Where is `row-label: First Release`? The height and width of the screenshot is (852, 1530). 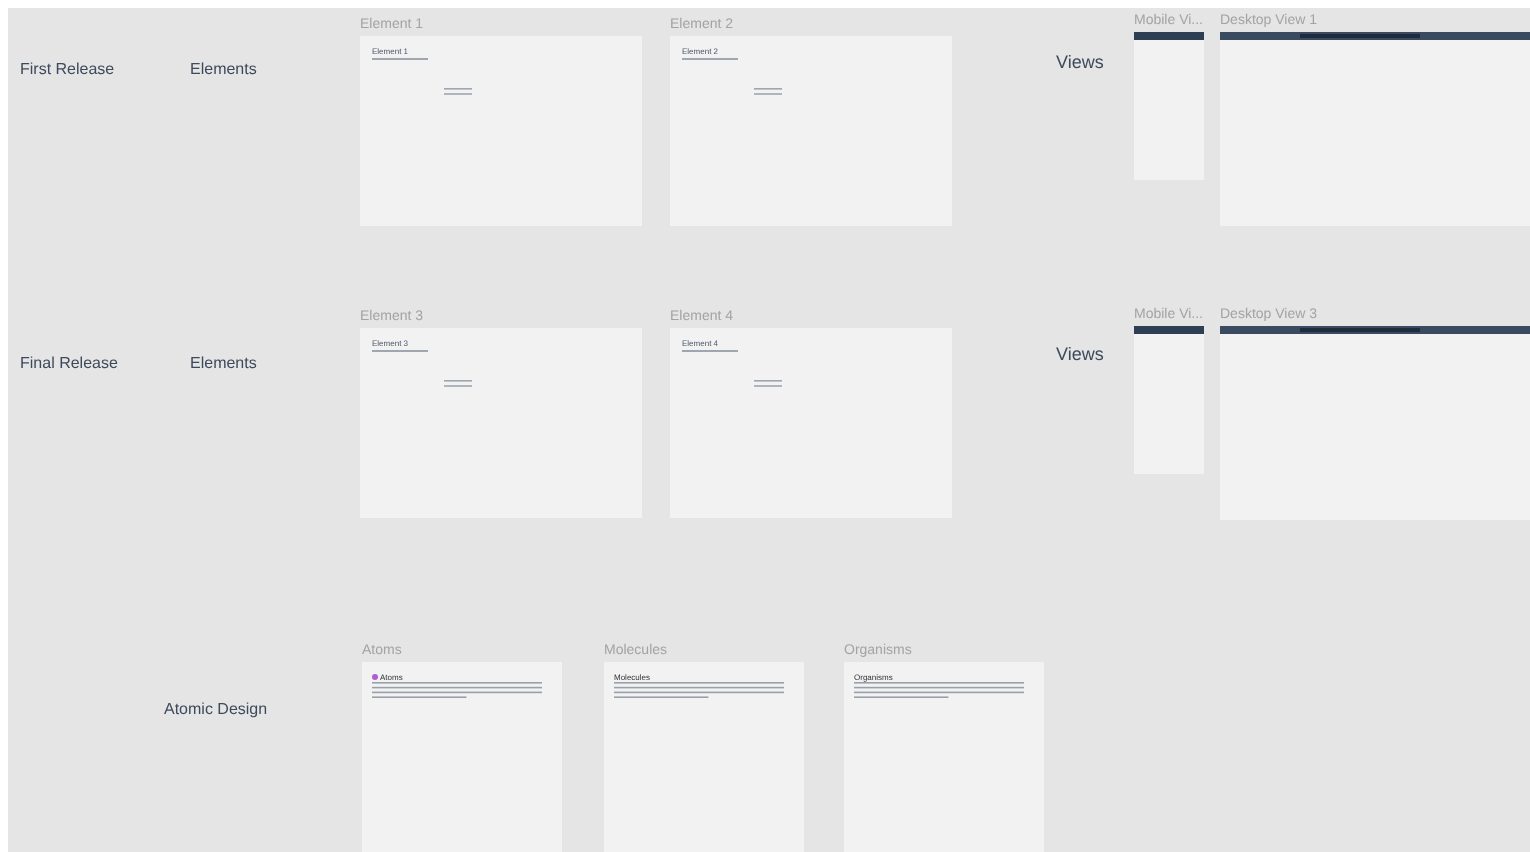
row-label: First Release is located at coordinates (67, 70).